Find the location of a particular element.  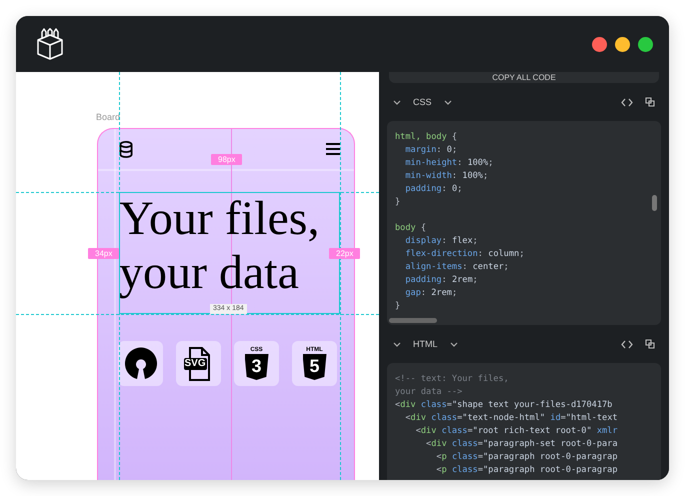

database-icon is located at coordinates (126, 149).